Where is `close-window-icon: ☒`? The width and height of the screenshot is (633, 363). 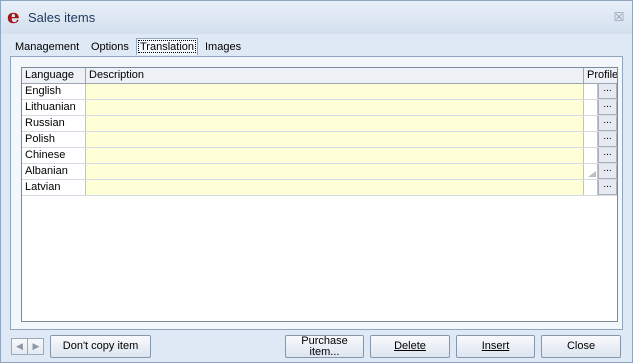 close-window-icon: ☒ is located at coordinates (619, 17).